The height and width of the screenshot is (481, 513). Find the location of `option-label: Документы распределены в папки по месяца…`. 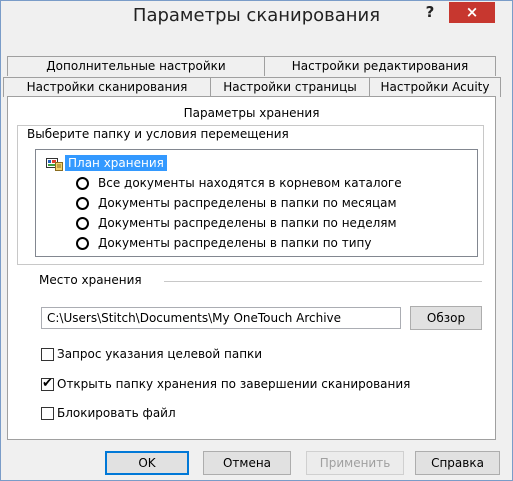

option-label: Документы распределены в папки по месяца… is located at coordinates (247, 203).